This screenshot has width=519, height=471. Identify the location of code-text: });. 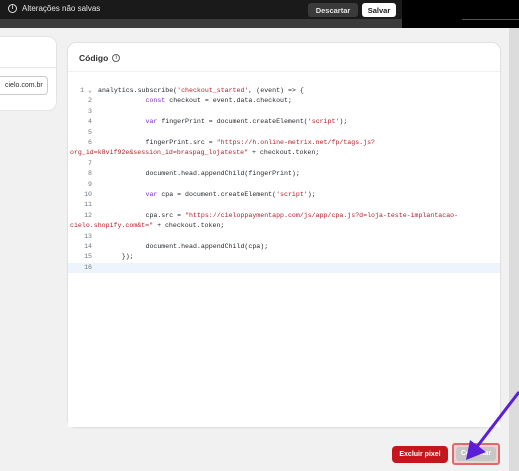
(116, 257).